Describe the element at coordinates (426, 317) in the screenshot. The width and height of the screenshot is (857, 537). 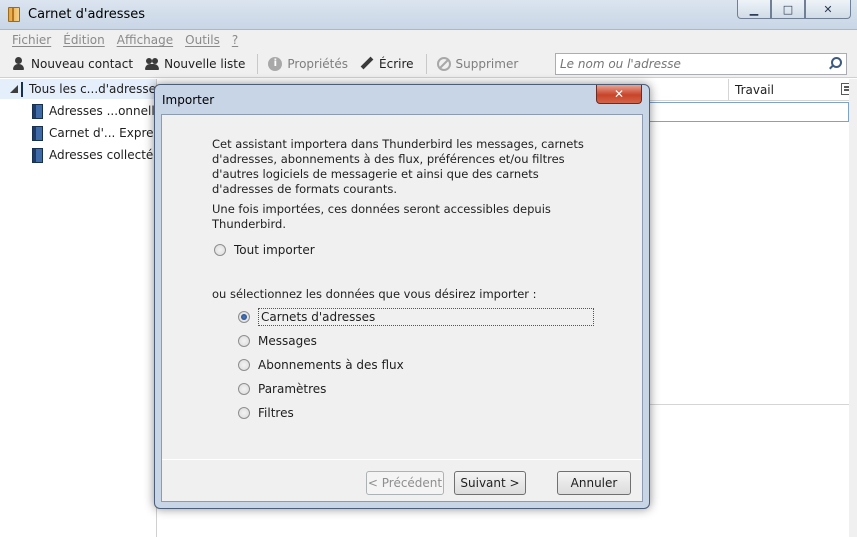
I see `radio-address-books-label: Carnets d'adresses` at that location.